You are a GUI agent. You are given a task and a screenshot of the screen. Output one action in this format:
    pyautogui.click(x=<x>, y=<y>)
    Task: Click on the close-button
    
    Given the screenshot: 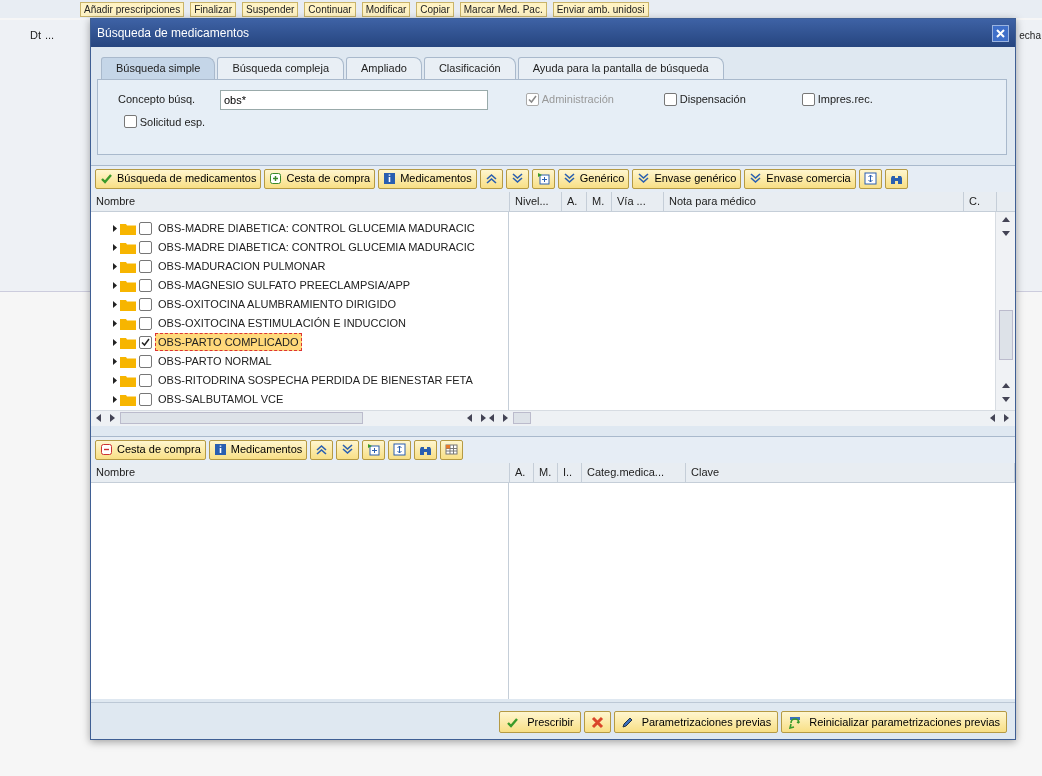 What is the action you would take?
    pyautogui.click(x=1000, y=33)
    